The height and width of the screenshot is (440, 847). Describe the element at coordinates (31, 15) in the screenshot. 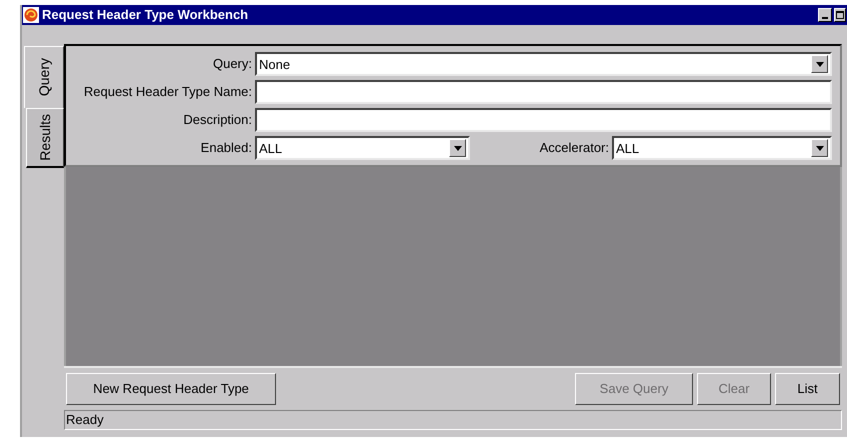

I see `app-logo-icon` at that location.